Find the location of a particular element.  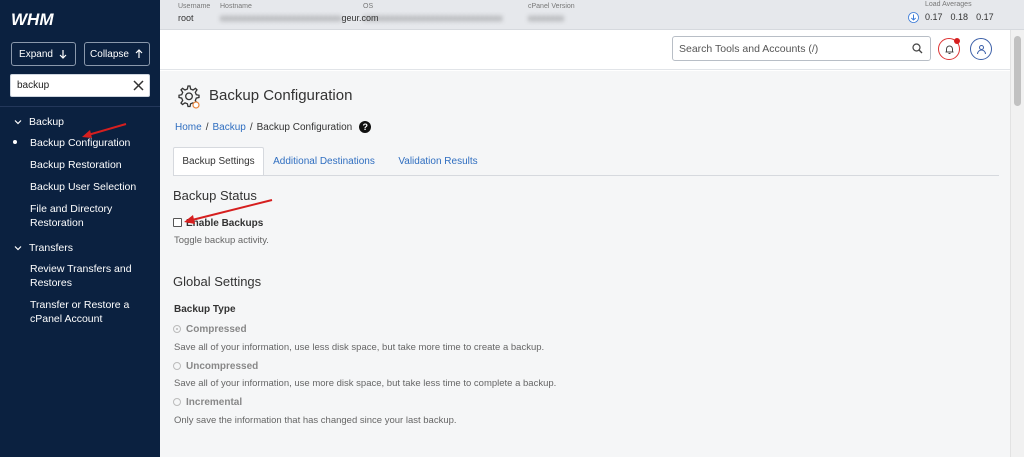

os-info: OS xxxxxxxxxxxxxxxxxxxxxxxxxxxxxxx is located at coordinates (433, 13).